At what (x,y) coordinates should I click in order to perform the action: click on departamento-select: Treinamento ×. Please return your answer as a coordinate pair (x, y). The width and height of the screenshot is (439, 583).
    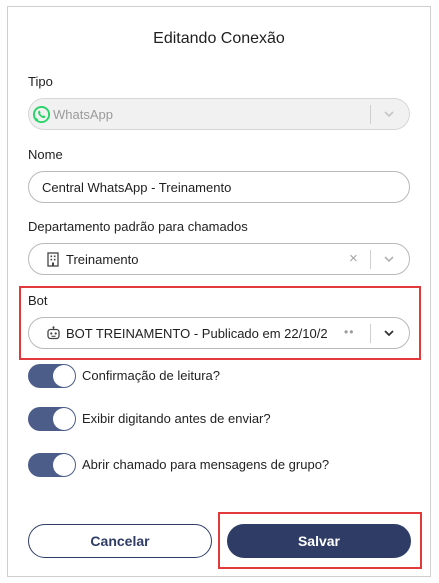
    Looking at the image, I should click on (219, 259).